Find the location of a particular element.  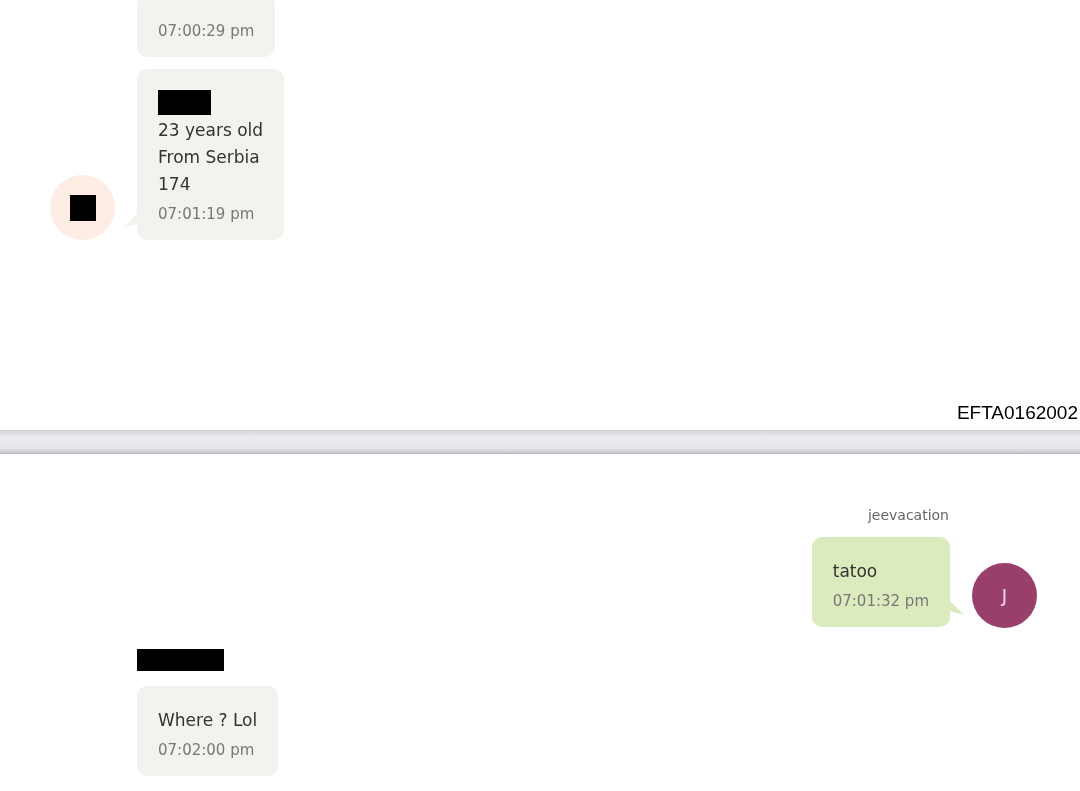

sender-name: jeevacation is located at coordinates (908, 515).